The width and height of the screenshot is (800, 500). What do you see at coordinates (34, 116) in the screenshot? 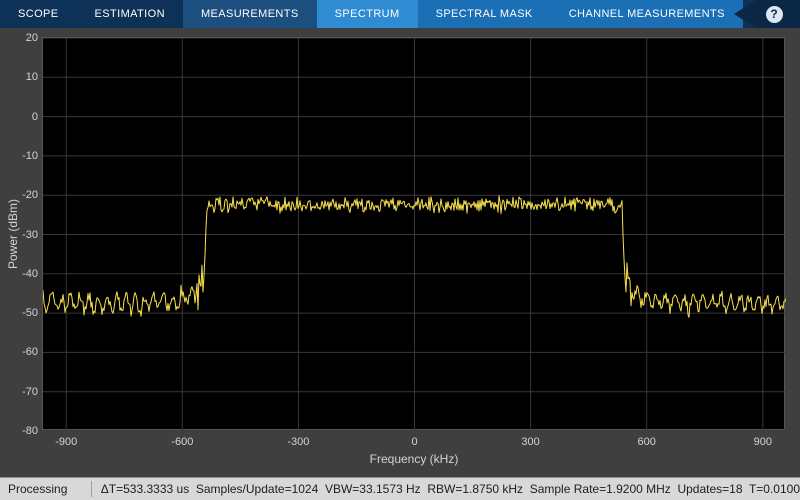
I see `y-tick-label: 0` at bounding box center [34, 116].